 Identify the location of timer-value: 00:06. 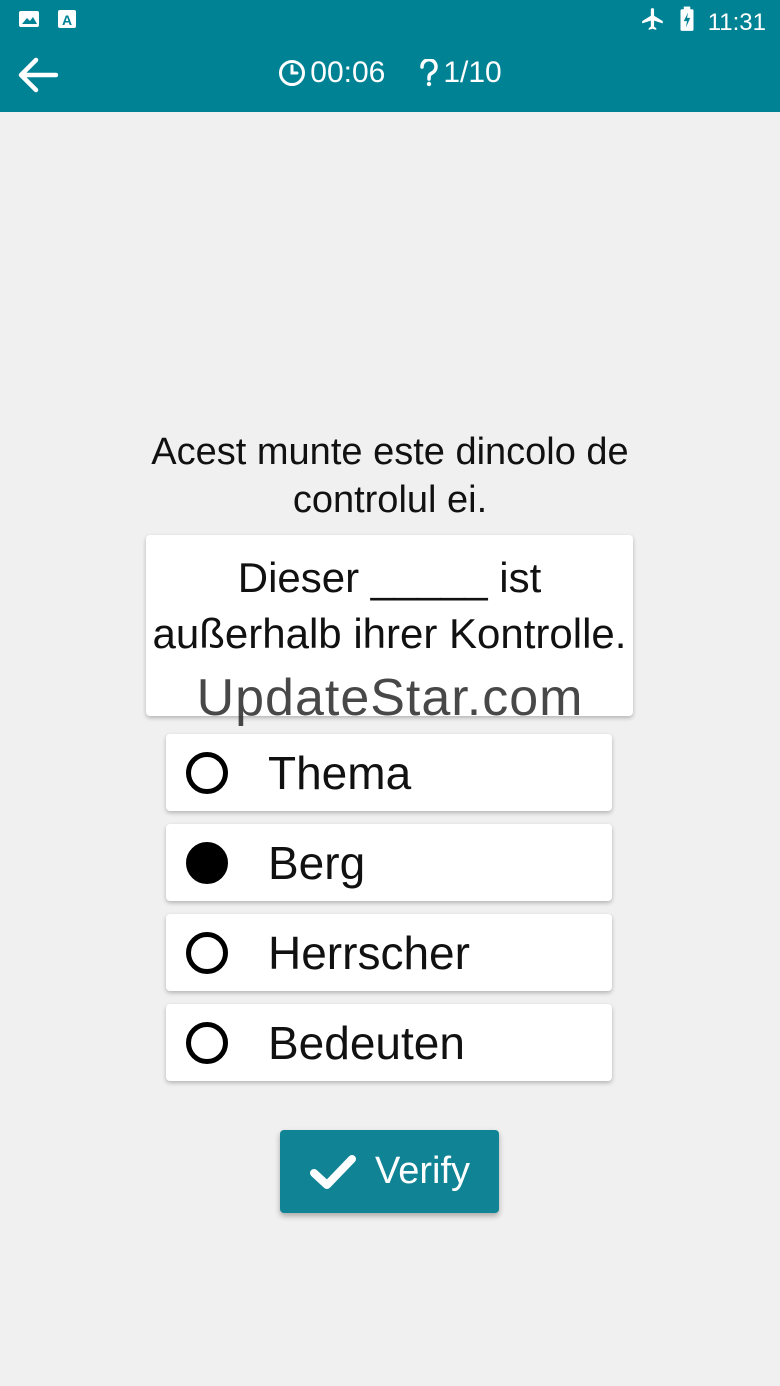
(348, 72).